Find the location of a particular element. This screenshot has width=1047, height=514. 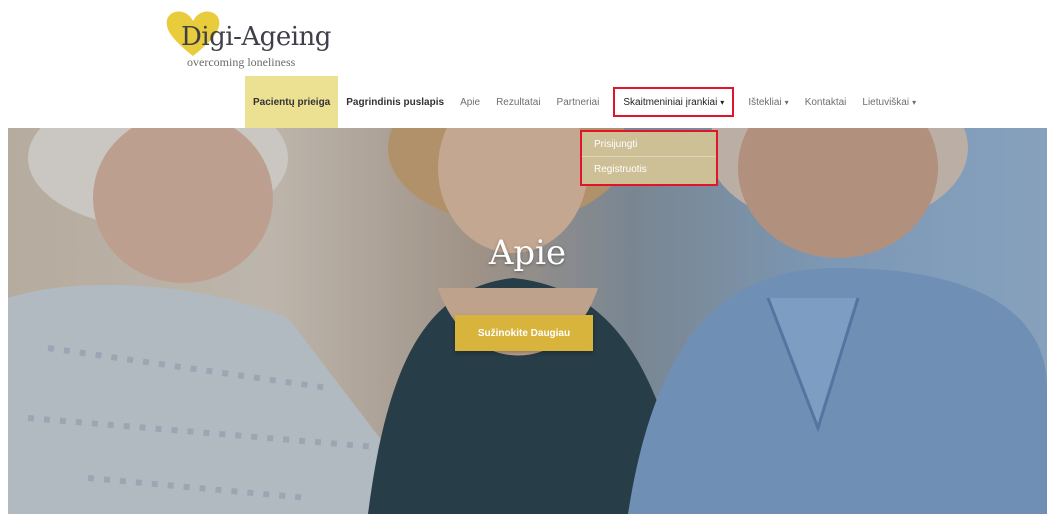

site-logo: Digi-Ageing overcoming loneliness is located at coordinates (253, 42).